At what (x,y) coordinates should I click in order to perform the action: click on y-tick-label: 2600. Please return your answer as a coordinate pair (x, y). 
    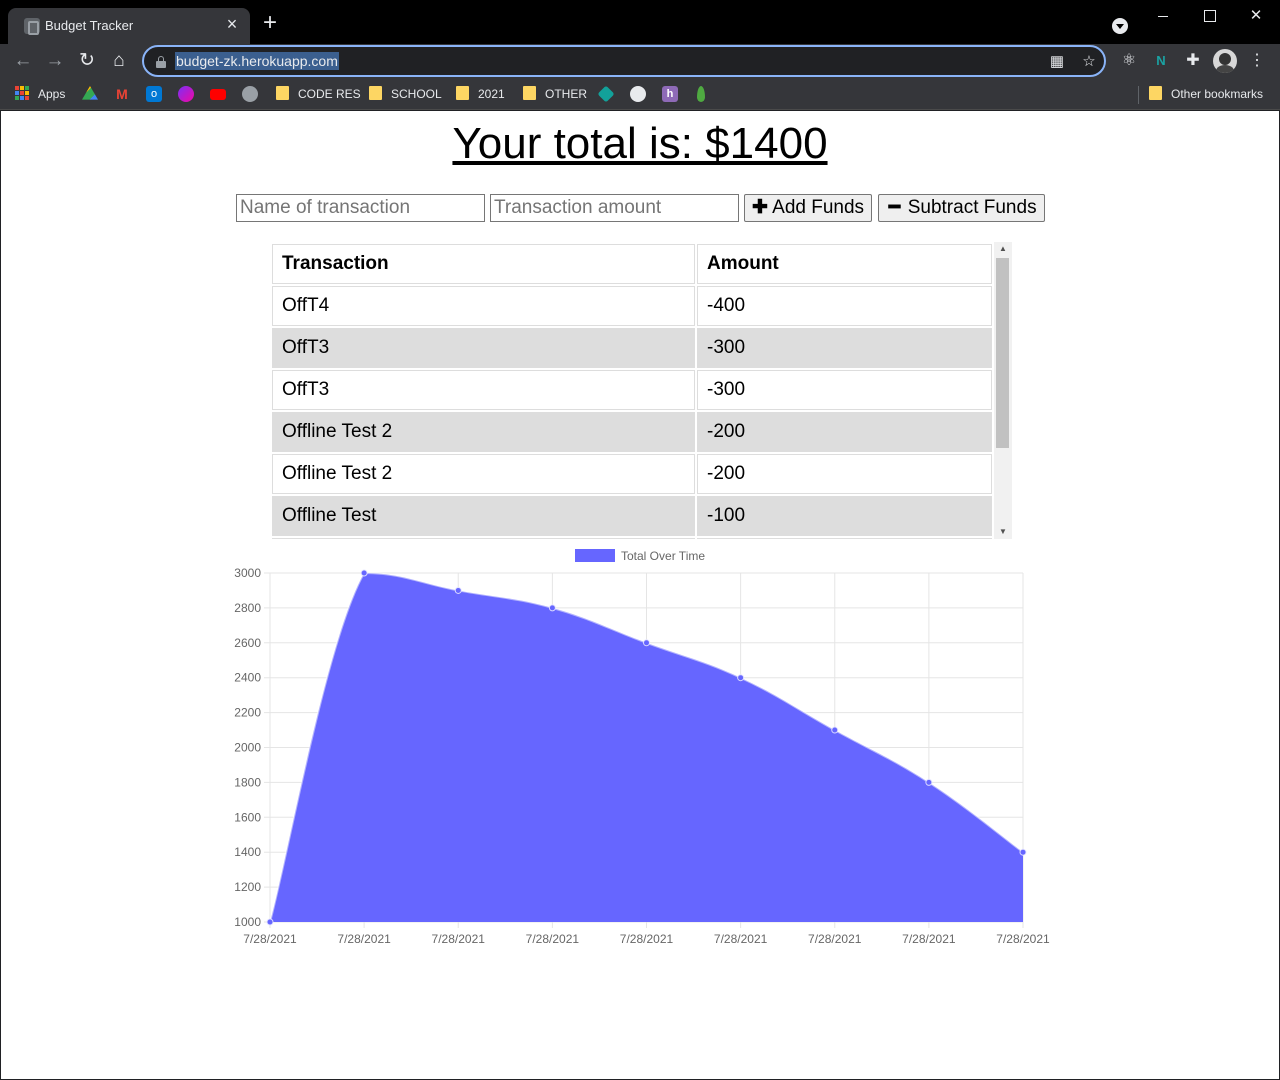
    Looking at the image, I should click on (247, 643).